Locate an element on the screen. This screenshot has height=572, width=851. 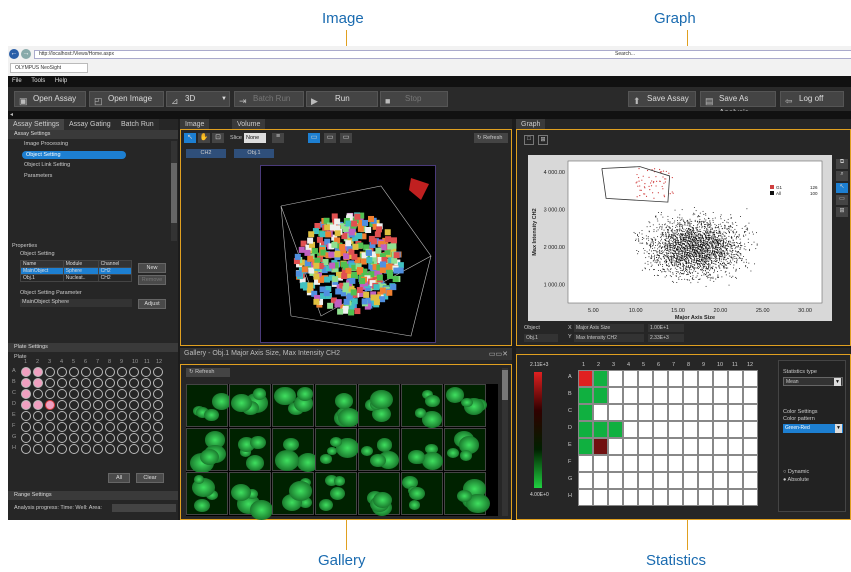
menu-tools: Tools is located at coordinates (38, 81).